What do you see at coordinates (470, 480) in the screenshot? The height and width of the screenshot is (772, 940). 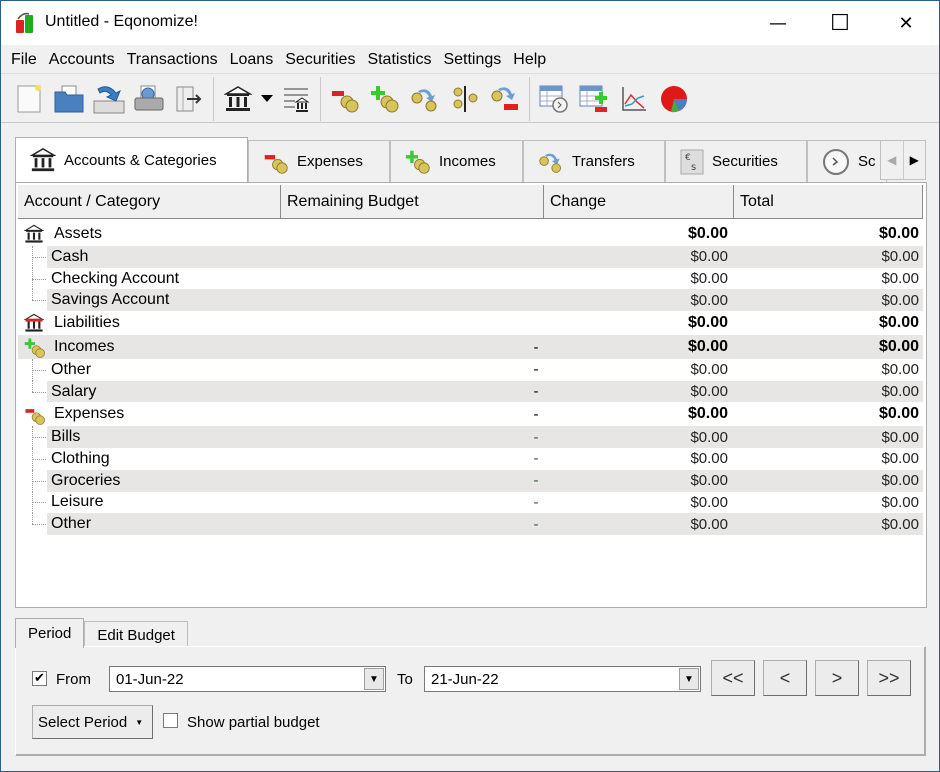 I see `tree-child-row: Groceries - $0.00 $0.00` at bounding box center [470, 480].